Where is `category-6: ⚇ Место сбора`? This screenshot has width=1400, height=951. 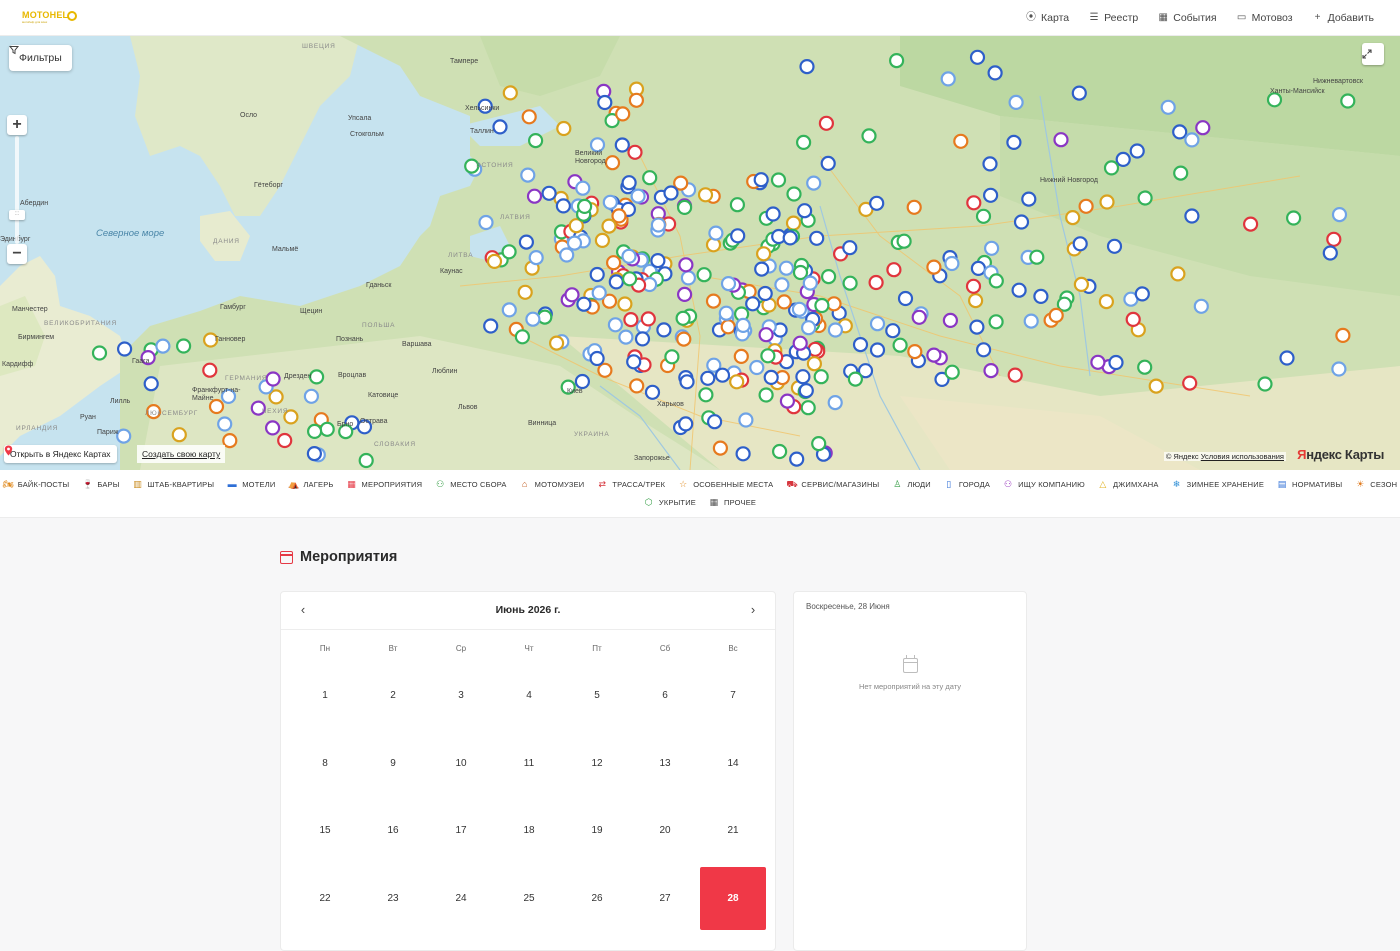
category-6: ⚇ Место сбора is located at coordinates (470, 484).